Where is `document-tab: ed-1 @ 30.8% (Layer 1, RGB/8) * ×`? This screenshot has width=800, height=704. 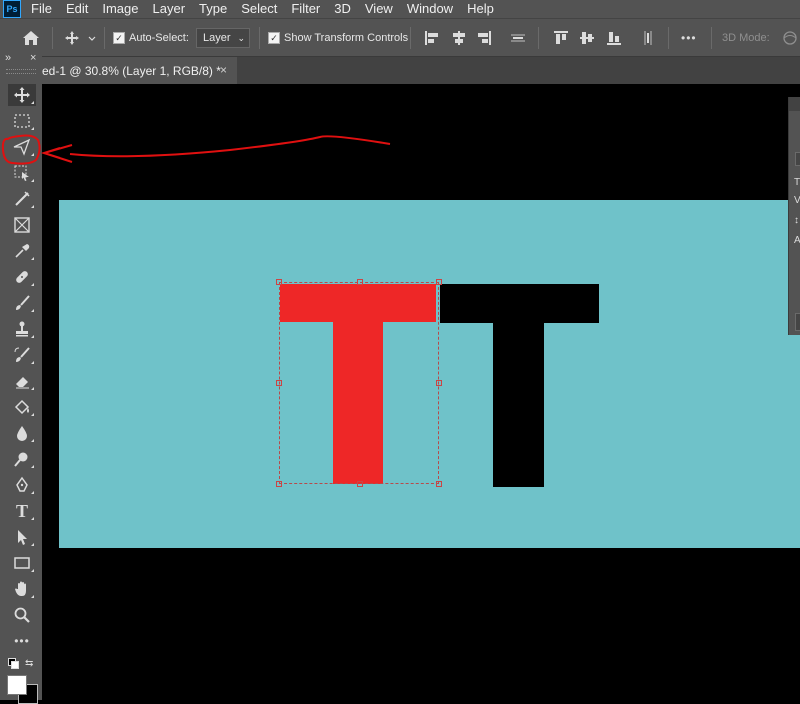
document-tab: ed-1 @ 30.8% (Layer 1, RGB/8) * × is located at coordinates (139, 70).